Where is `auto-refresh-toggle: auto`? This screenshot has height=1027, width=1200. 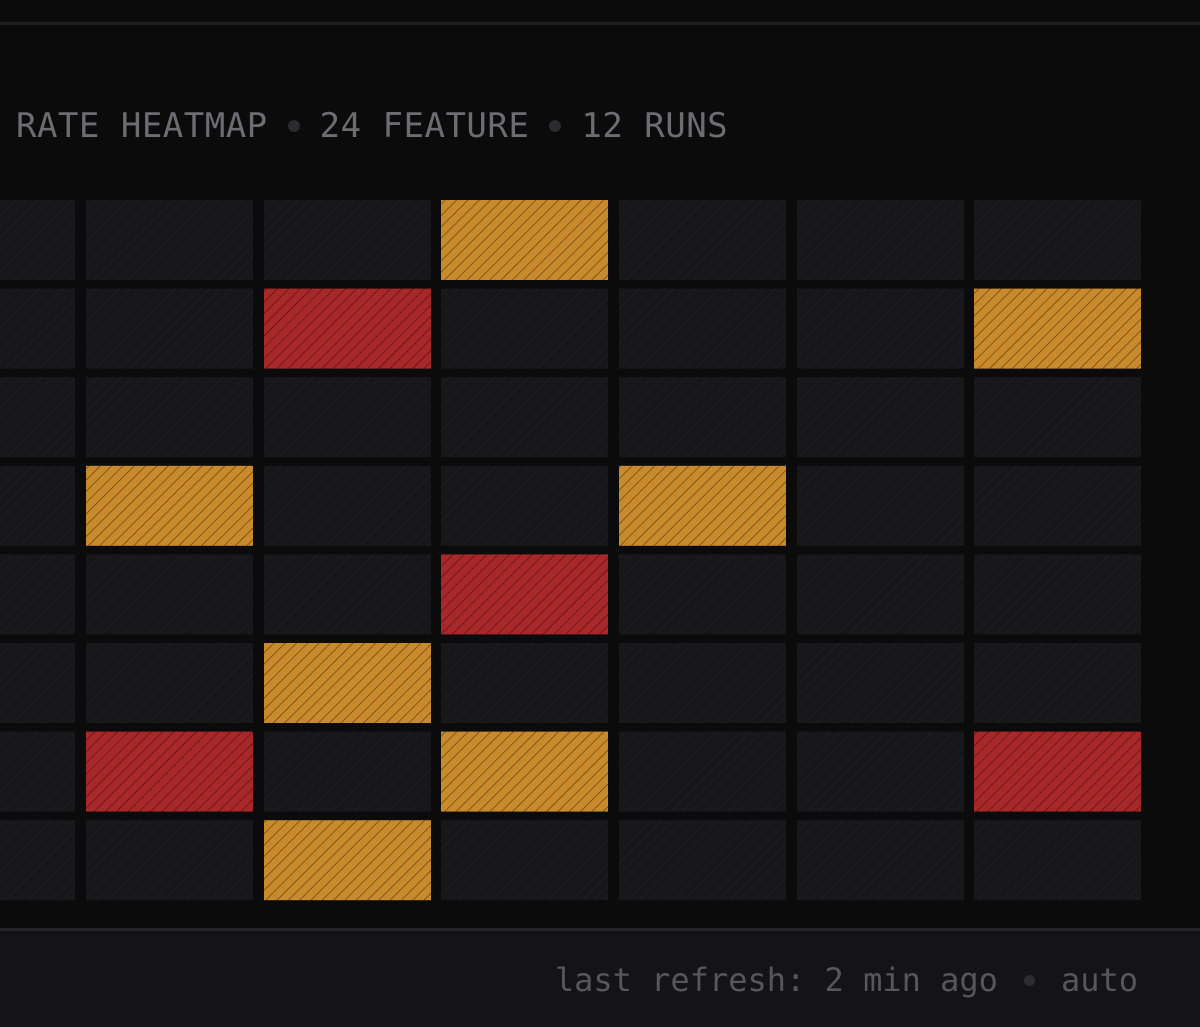
auto-refresh-toggle: auto is located at coordinates (1099, 980).